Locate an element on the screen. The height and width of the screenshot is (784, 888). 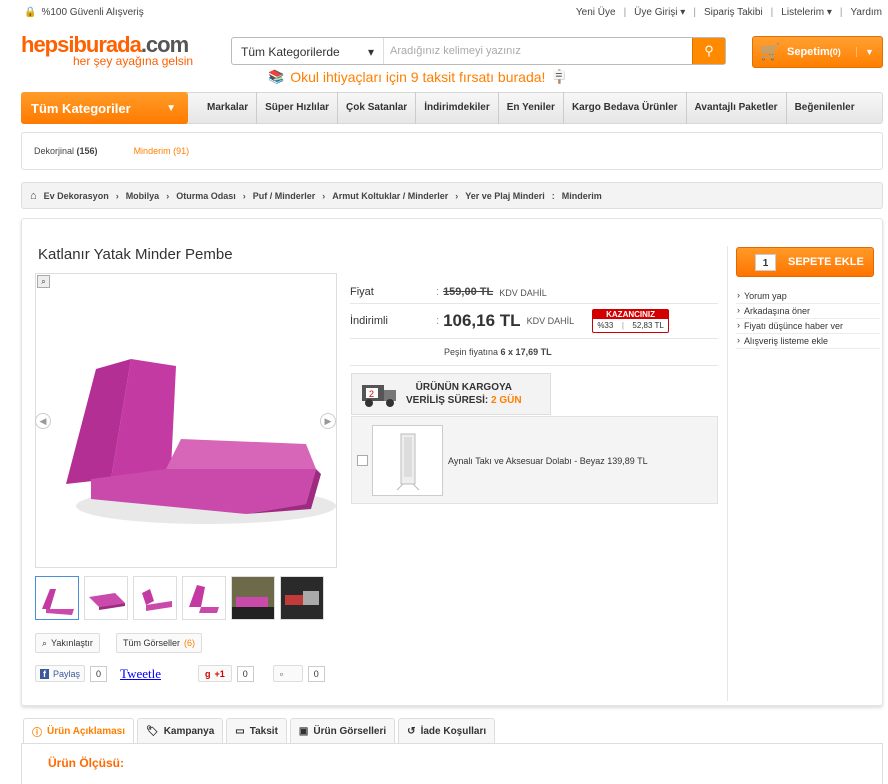
brand-filters: Dekorjinal (156) Minderim (91) is located at coordinates (452, 151).